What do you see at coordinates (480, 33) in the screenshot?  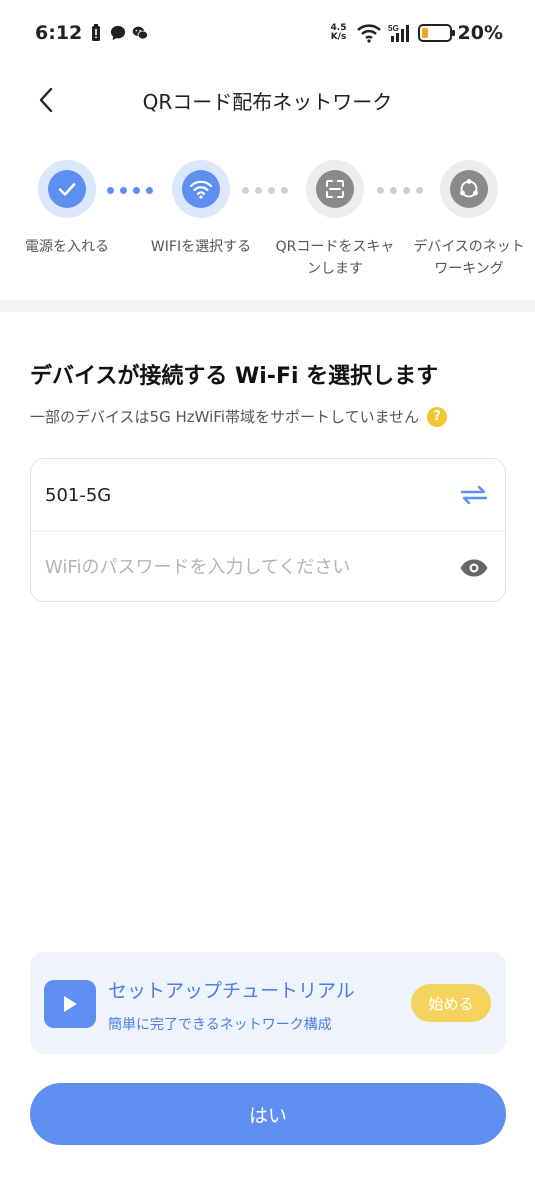 I see `battery-percent: 20%` at bounding box center [480, 33].